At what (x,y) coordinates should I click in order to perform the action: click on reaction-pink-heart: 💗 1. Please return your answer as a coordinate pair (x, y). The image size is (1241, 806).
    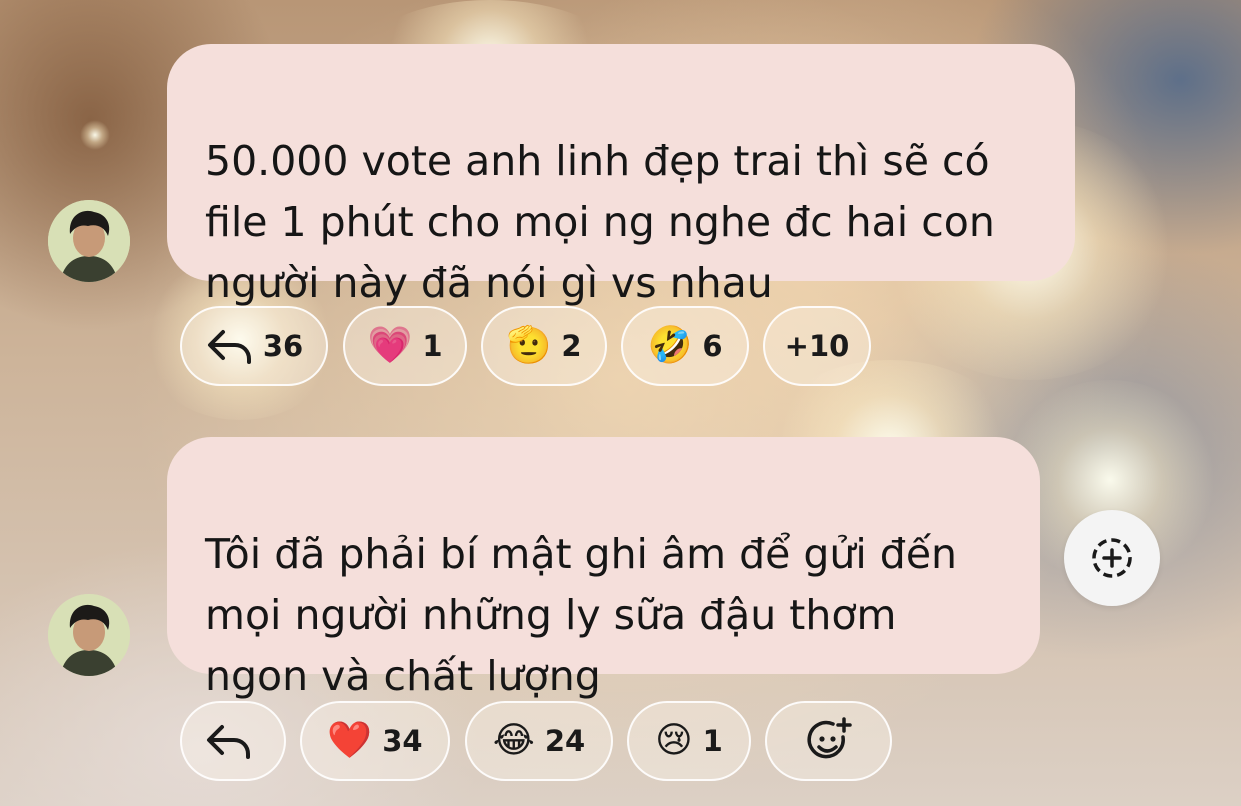
    Looking at the image, I should click on (405, 346).